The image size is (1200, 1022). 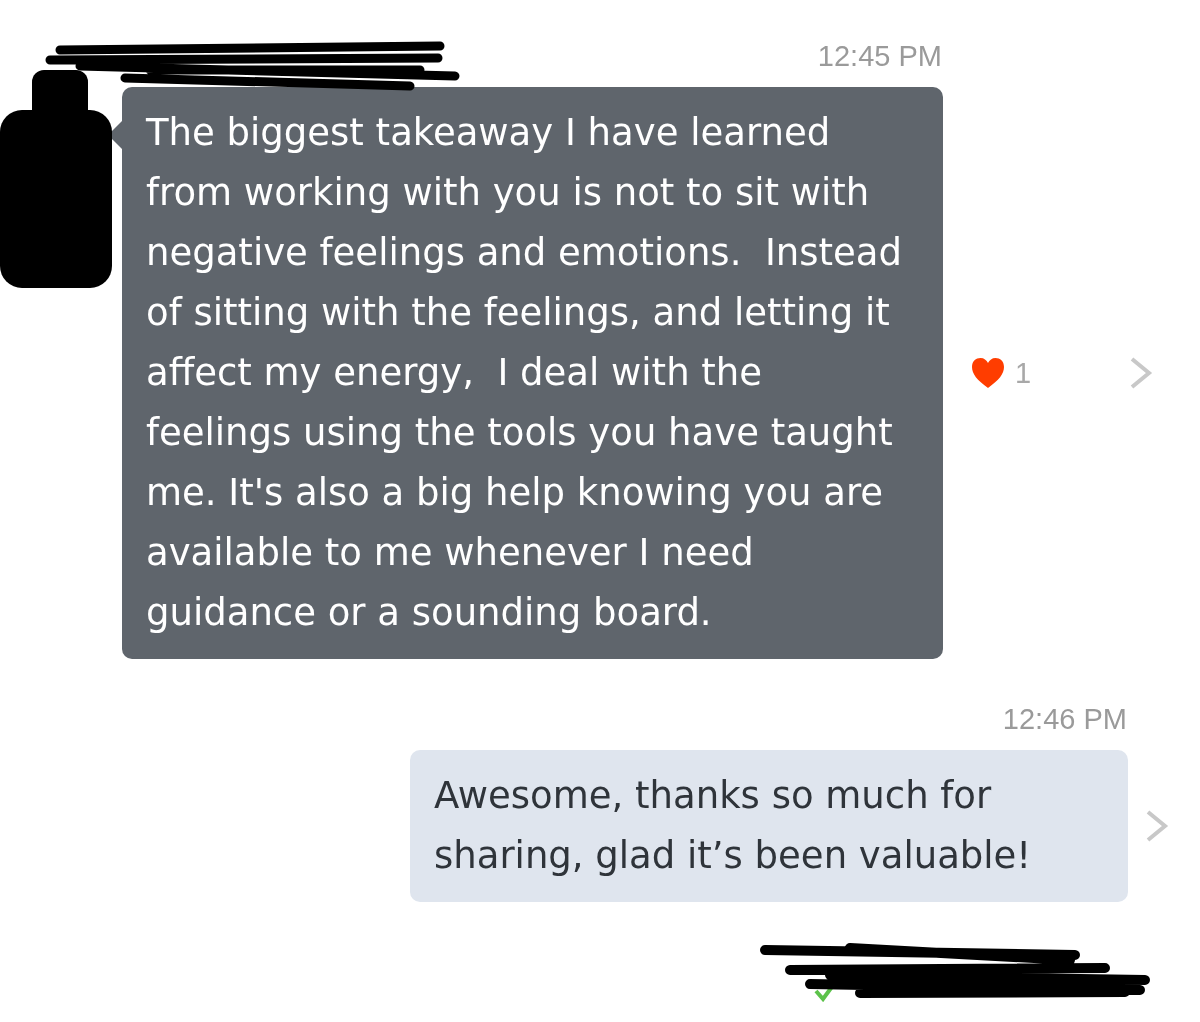 What do you see at coordinates (769, 826) in the screenshot?
I see `message-bubble: Awesome, thanks so much for sharing, glad it’s been valuable!` at bounding box center [769, 826].